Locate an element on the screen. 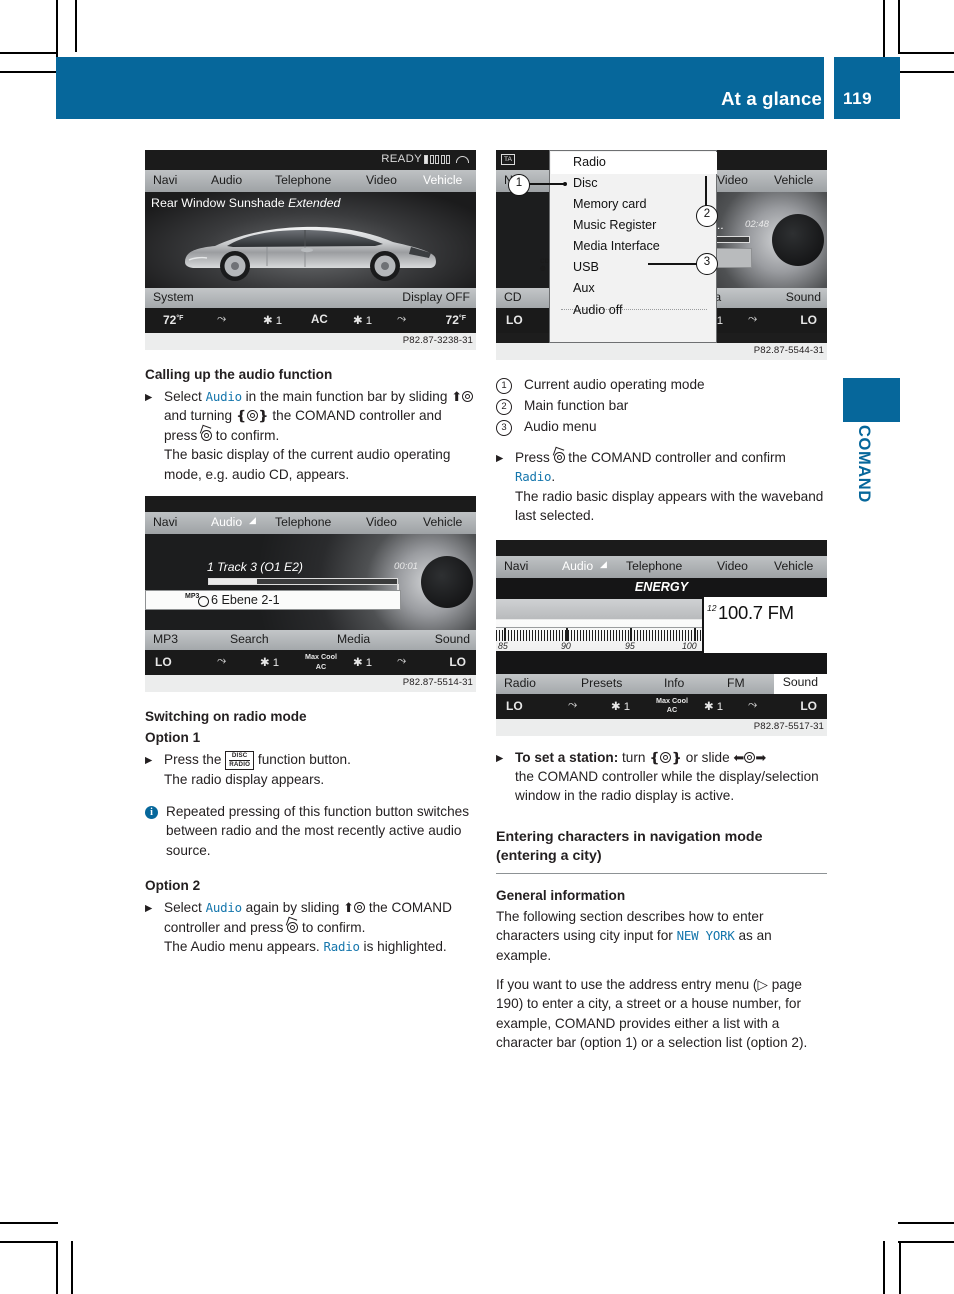  step-result-b: is highlighted. is located at coordinates (403, 947).